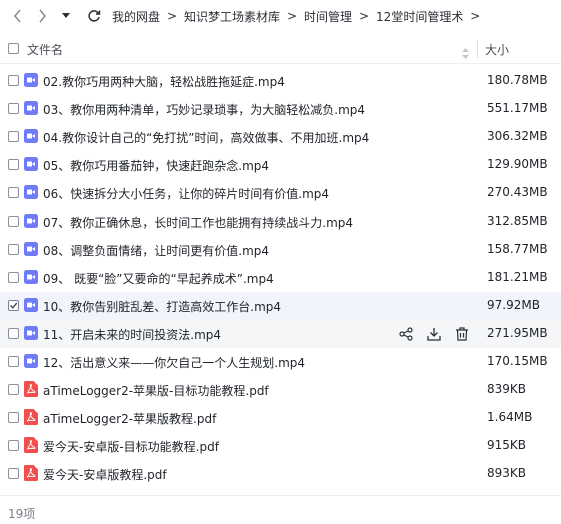  What do you see at coordinates (507, 473) in the screenshot?
I see `file-size: 893KB` at bounding box center [507, 473].